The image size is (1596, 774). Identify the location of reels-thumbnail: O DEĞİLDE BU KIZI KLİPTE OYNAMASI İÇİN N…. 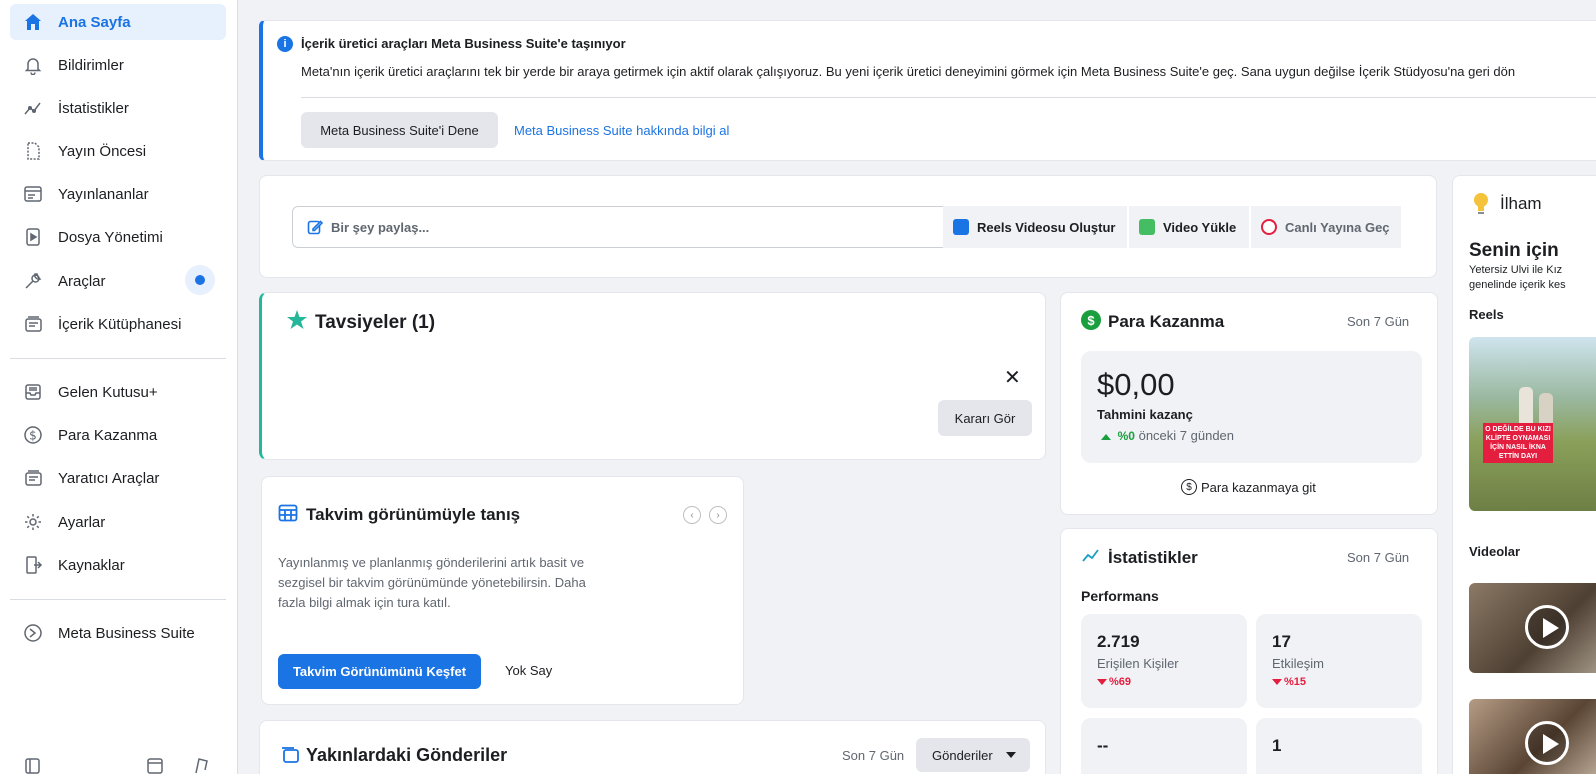
(1532, 424).